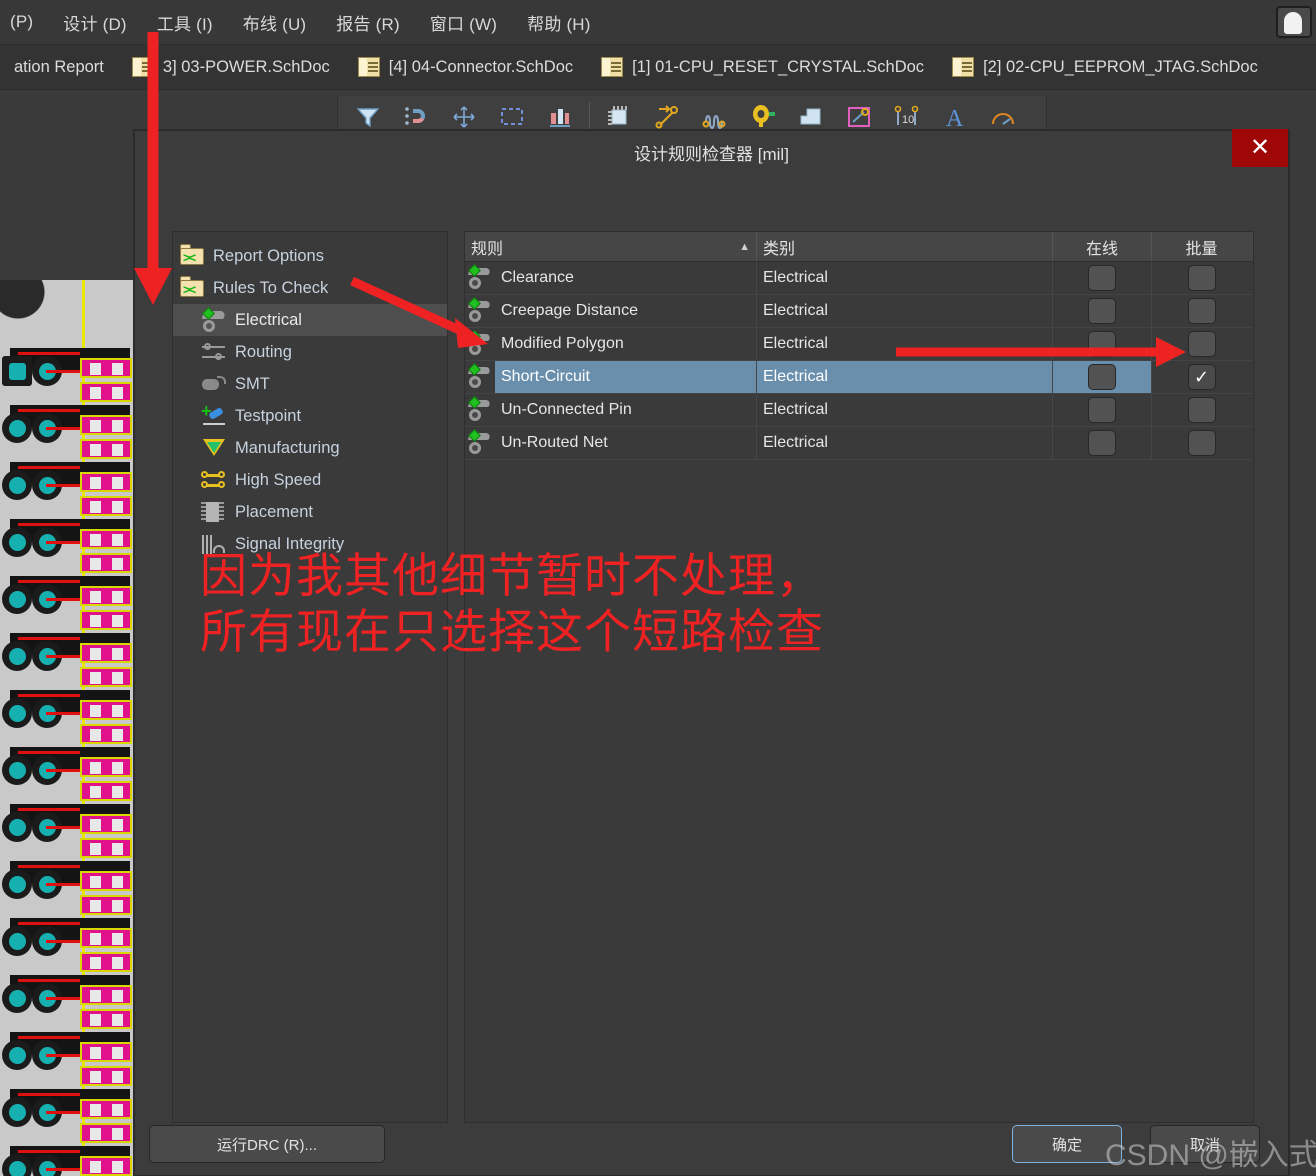 The height and width of the screenshot is (1176, 1316). Describe the element at coordinates (185, 22) in the screenshot. I see `menu-item-tools: 工具 (I)` at that location.